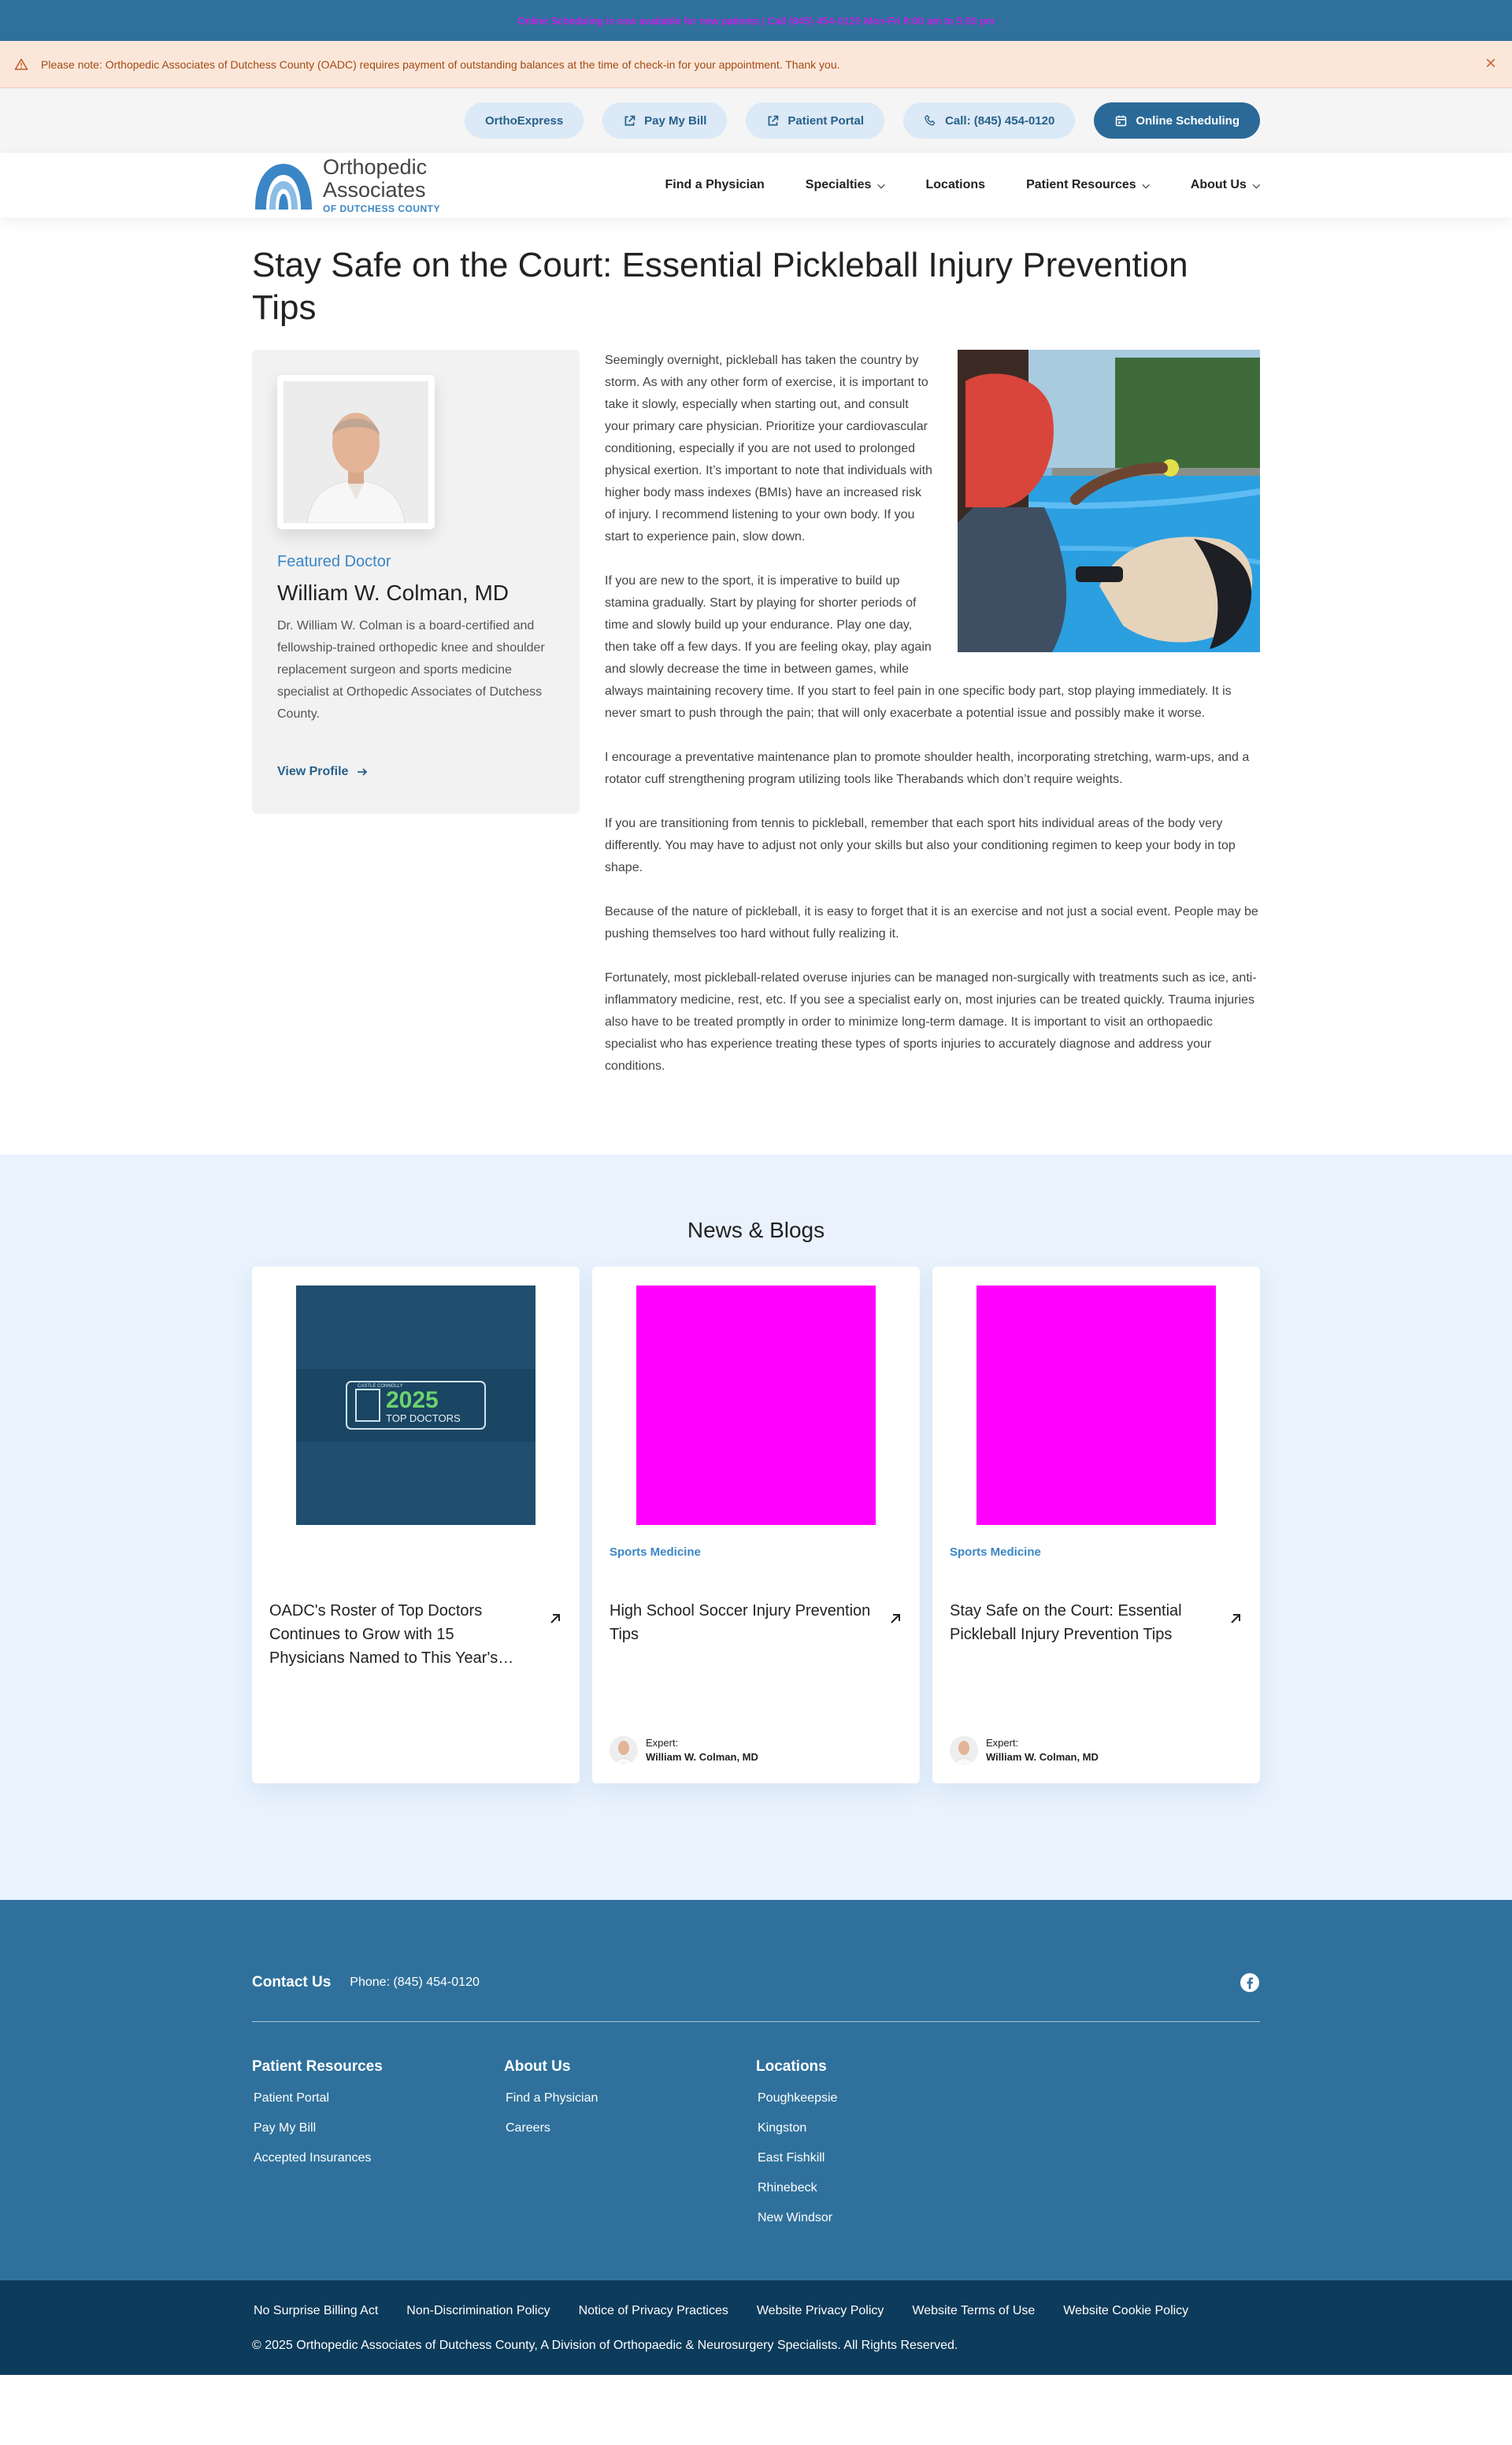 The image size is (1512, 2445). Describe the element at coordinates (882, 2158) in the screenshot. I see `footer-link: East Fishkill` at that location.